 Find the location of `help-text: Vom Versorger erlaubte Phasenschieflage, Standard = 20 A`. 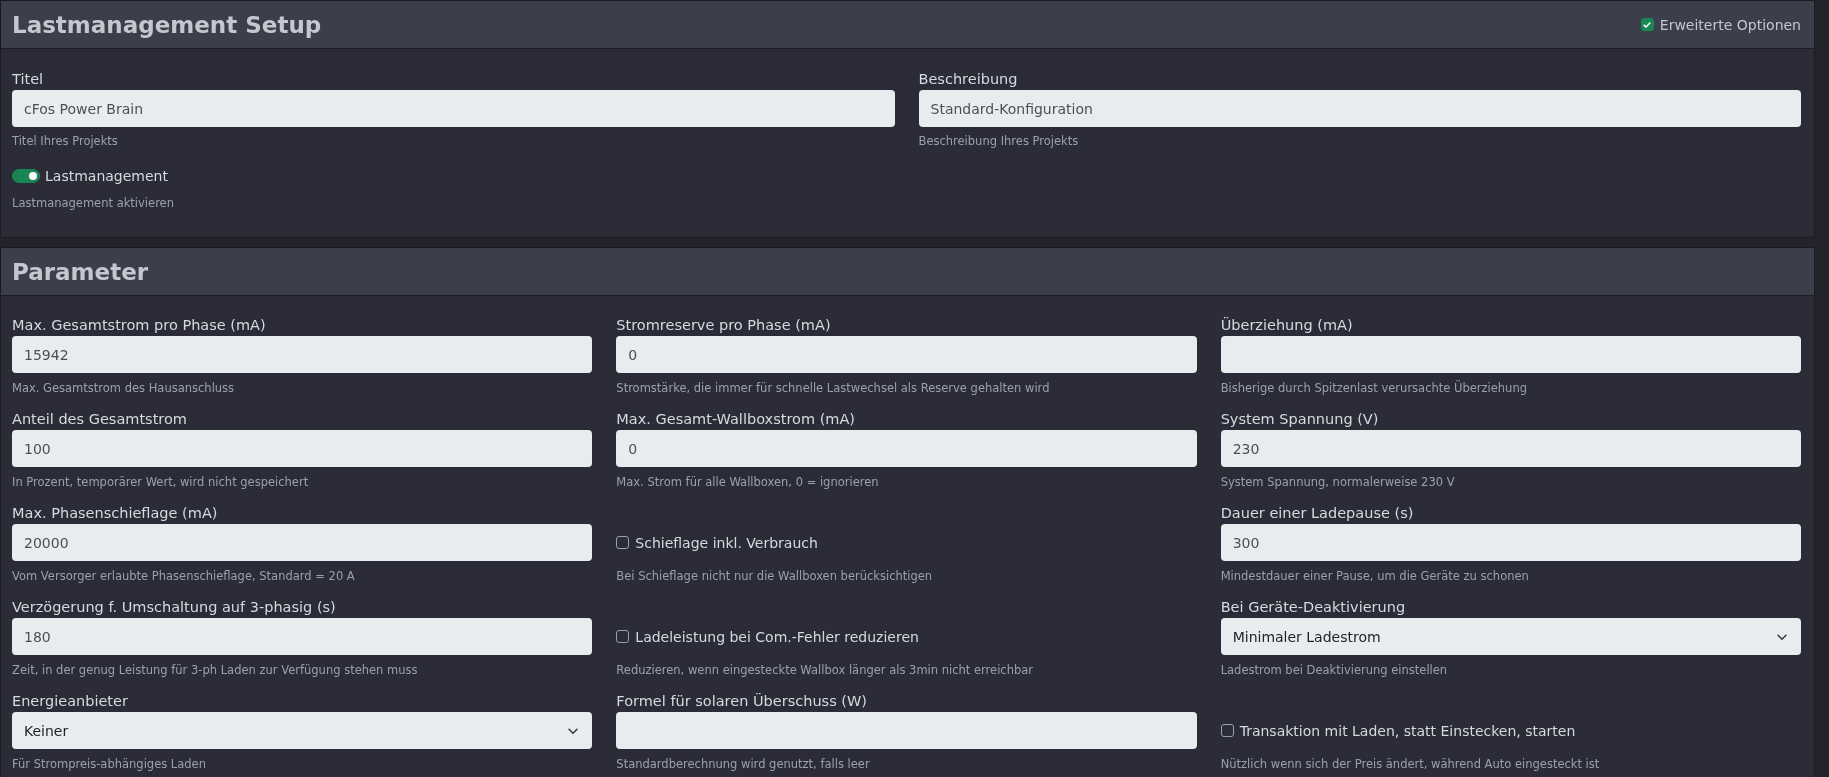

help-text: Vom Versorger erlaubte Phasenschieflage, Standard = 20 A is located at coordinates (184, 576).